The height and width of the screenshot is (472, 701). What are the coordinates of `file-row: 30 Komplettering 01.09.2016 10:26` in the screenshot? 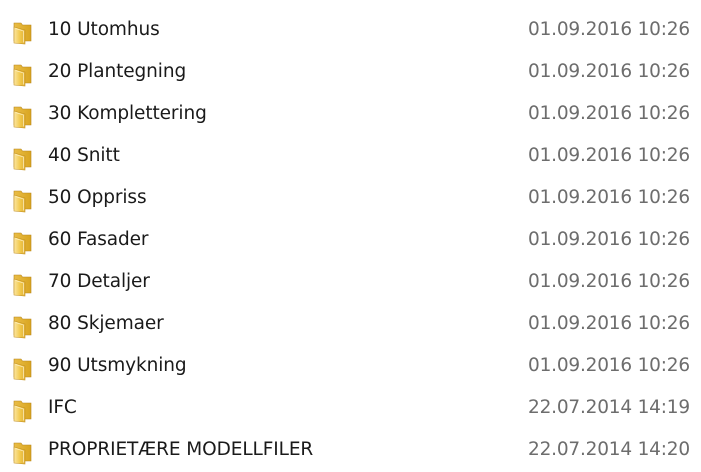 It's located at (350, 115).